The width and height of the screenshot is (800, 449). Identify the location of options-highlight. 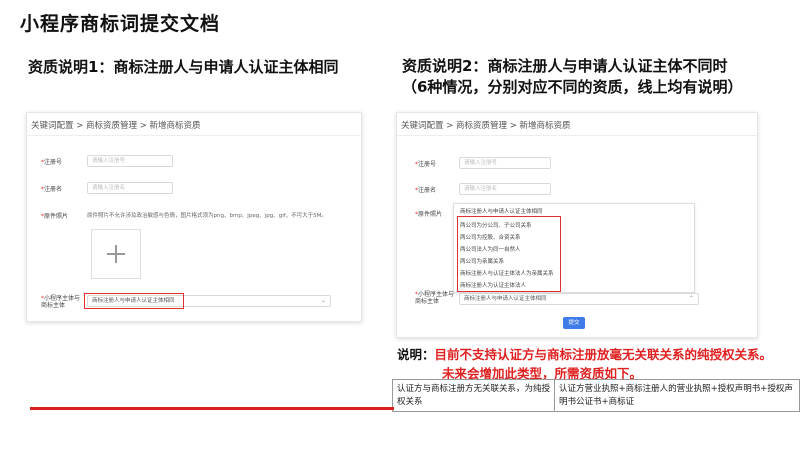
(509, 254).